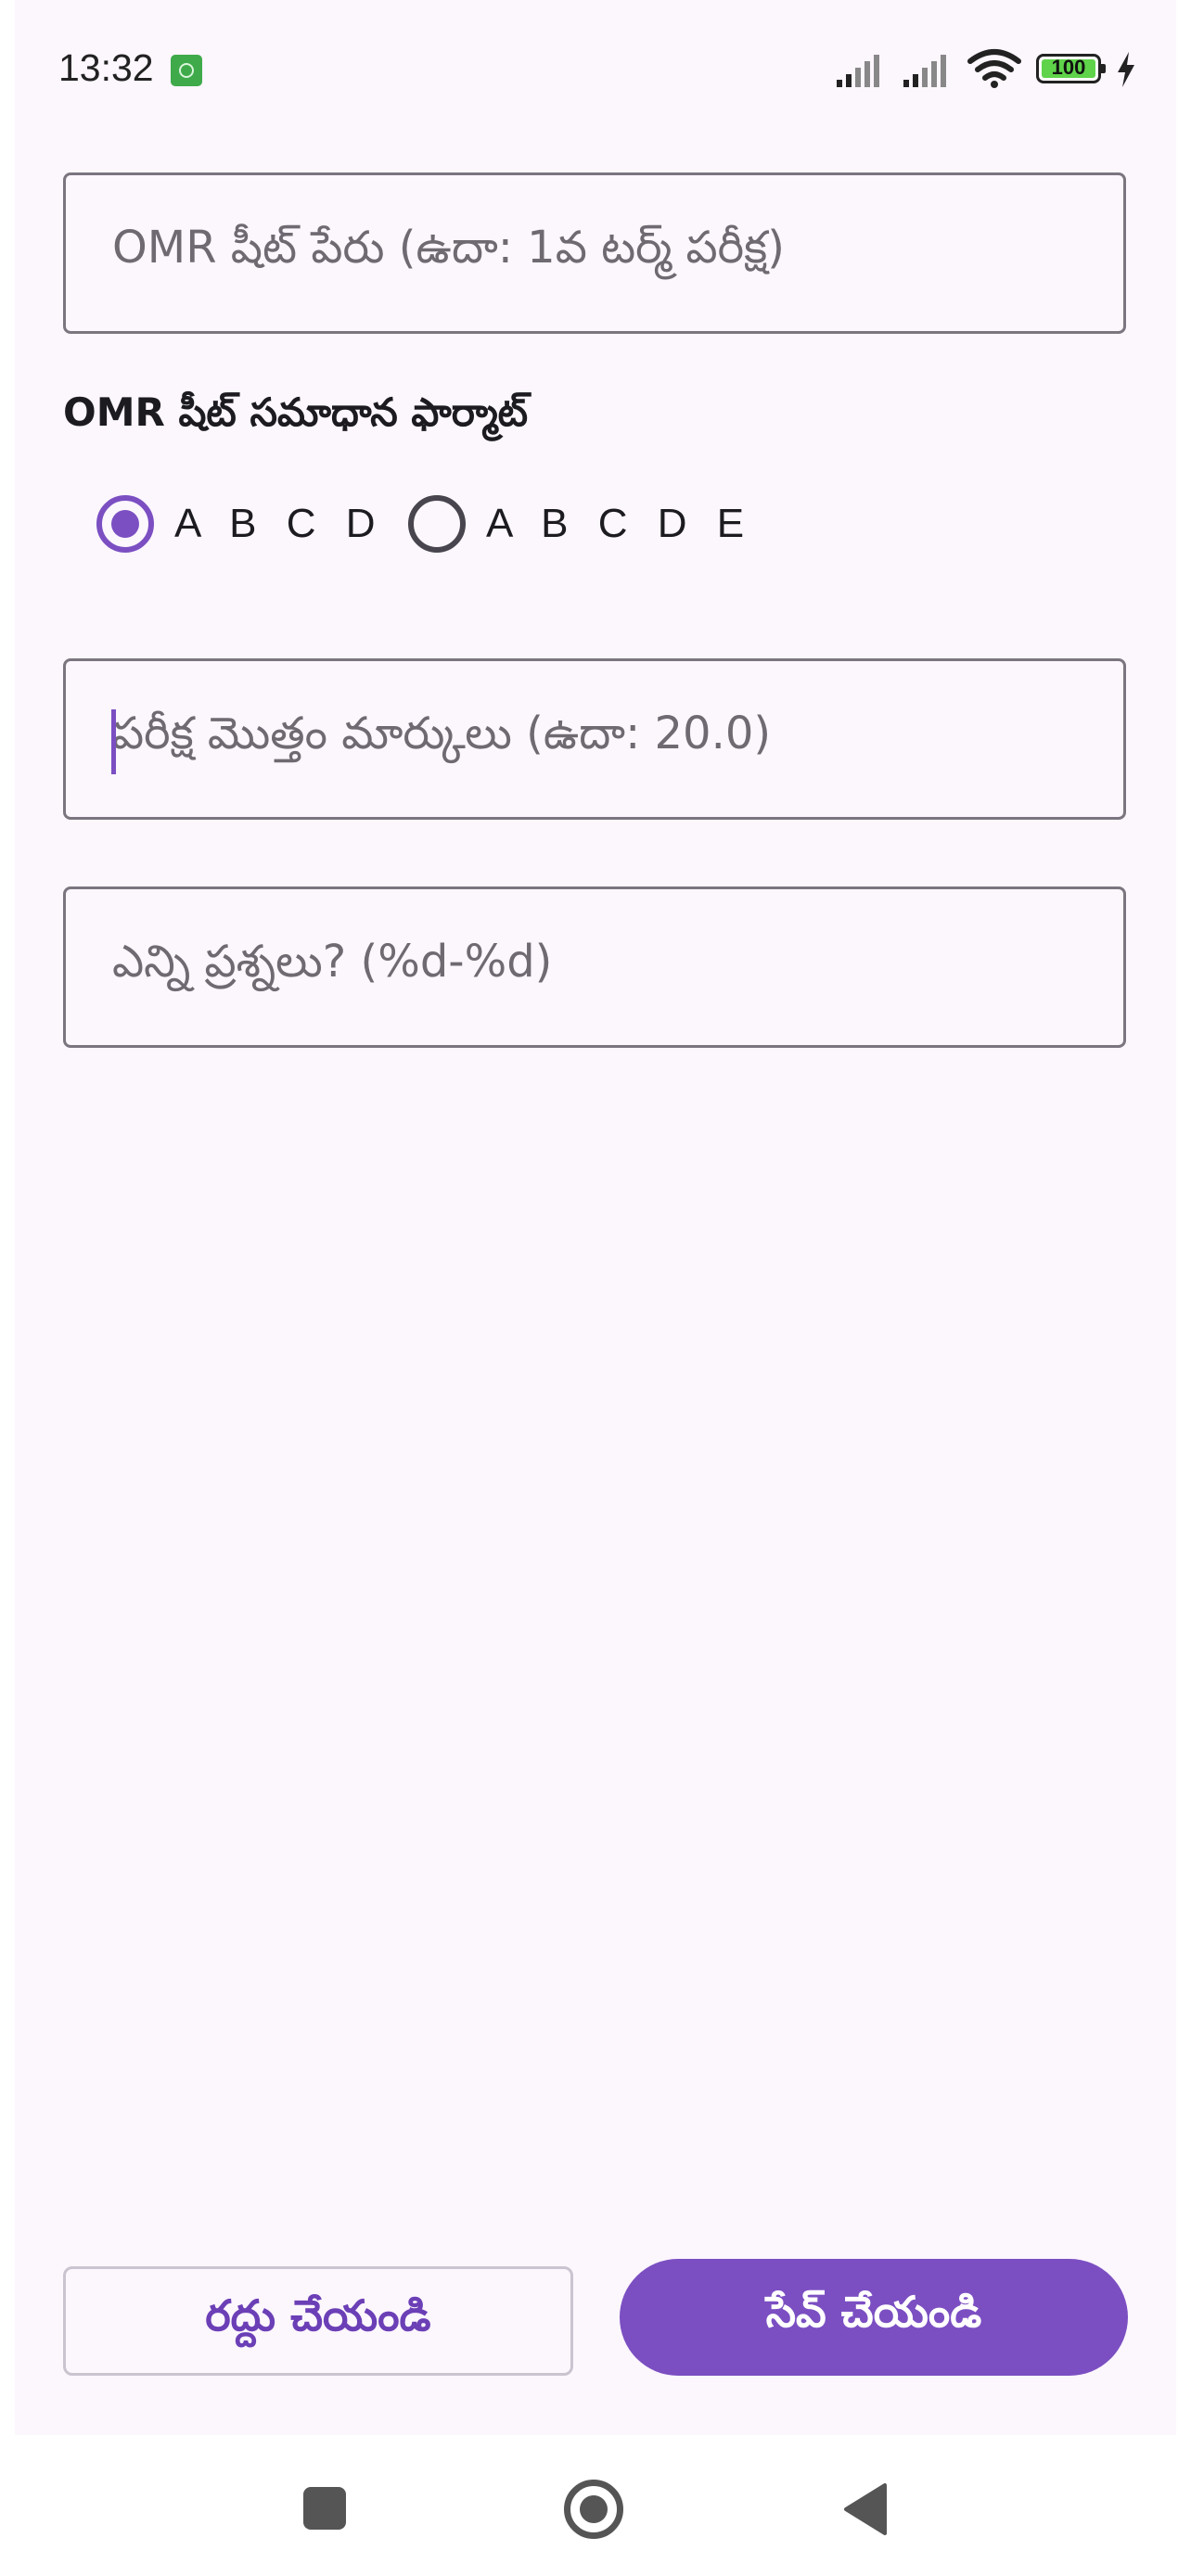  I want to click on question-count-placeholder: ఎన్ని ప్రశ్నలు? (%d-%d), so click(332, 962).